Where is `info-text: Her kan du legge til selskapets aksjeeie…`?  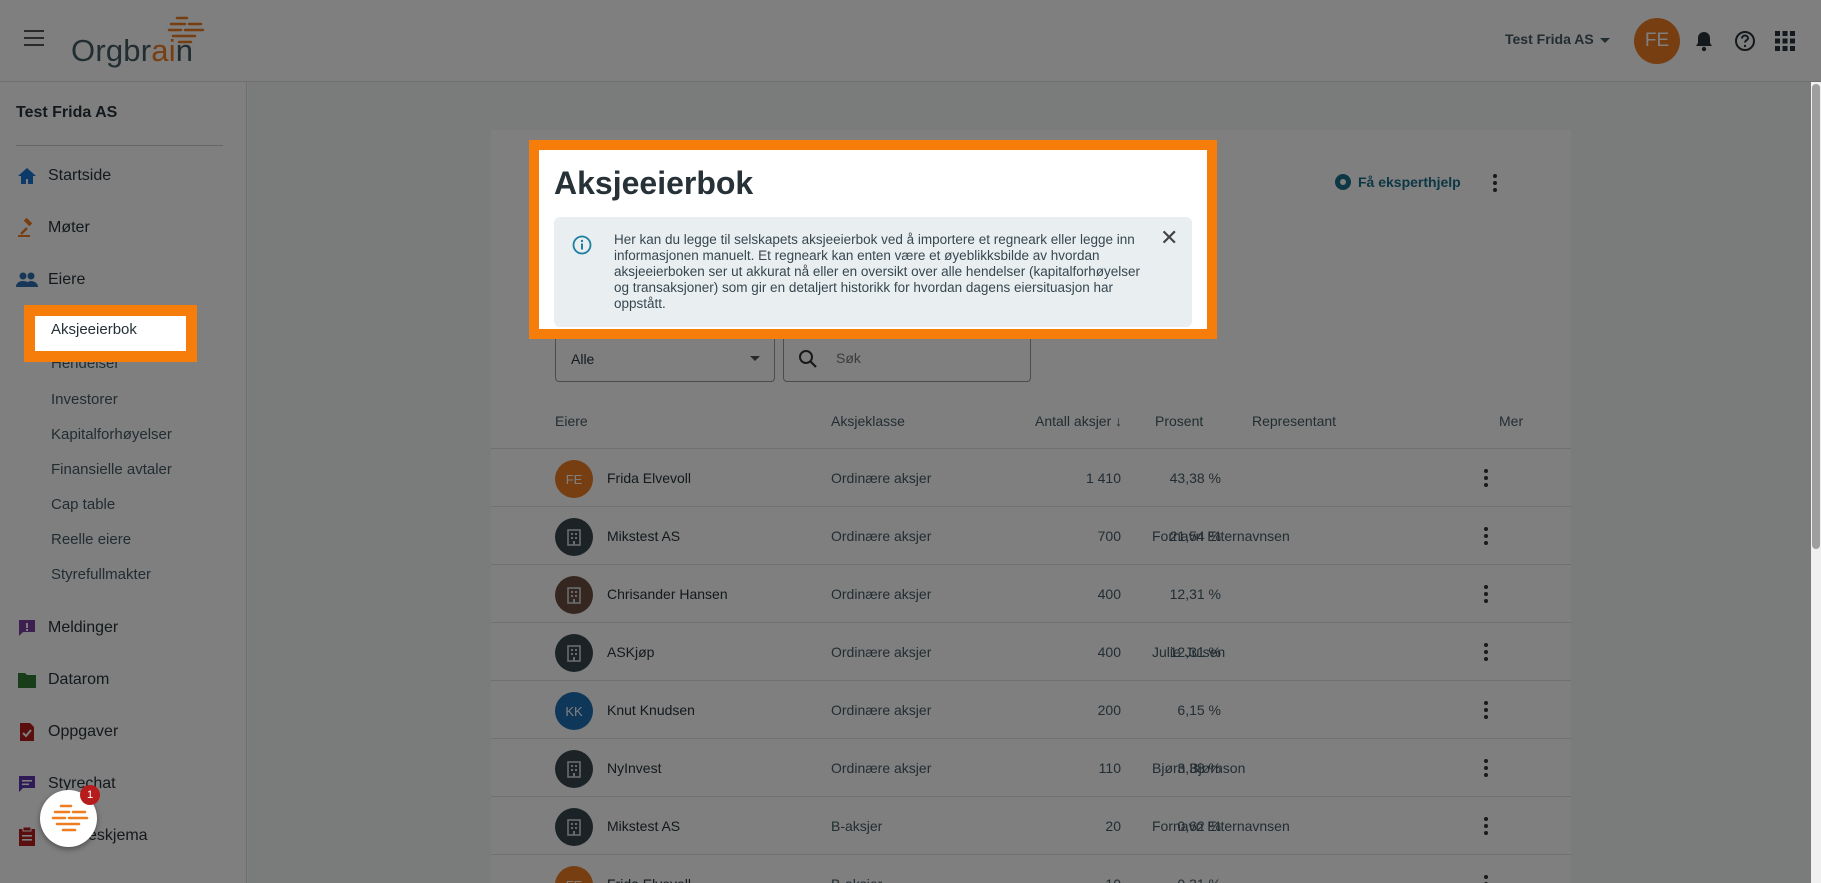
info-text: Her kan du legge til selskapets aksjeeie… is located at coordinates (877, 271).